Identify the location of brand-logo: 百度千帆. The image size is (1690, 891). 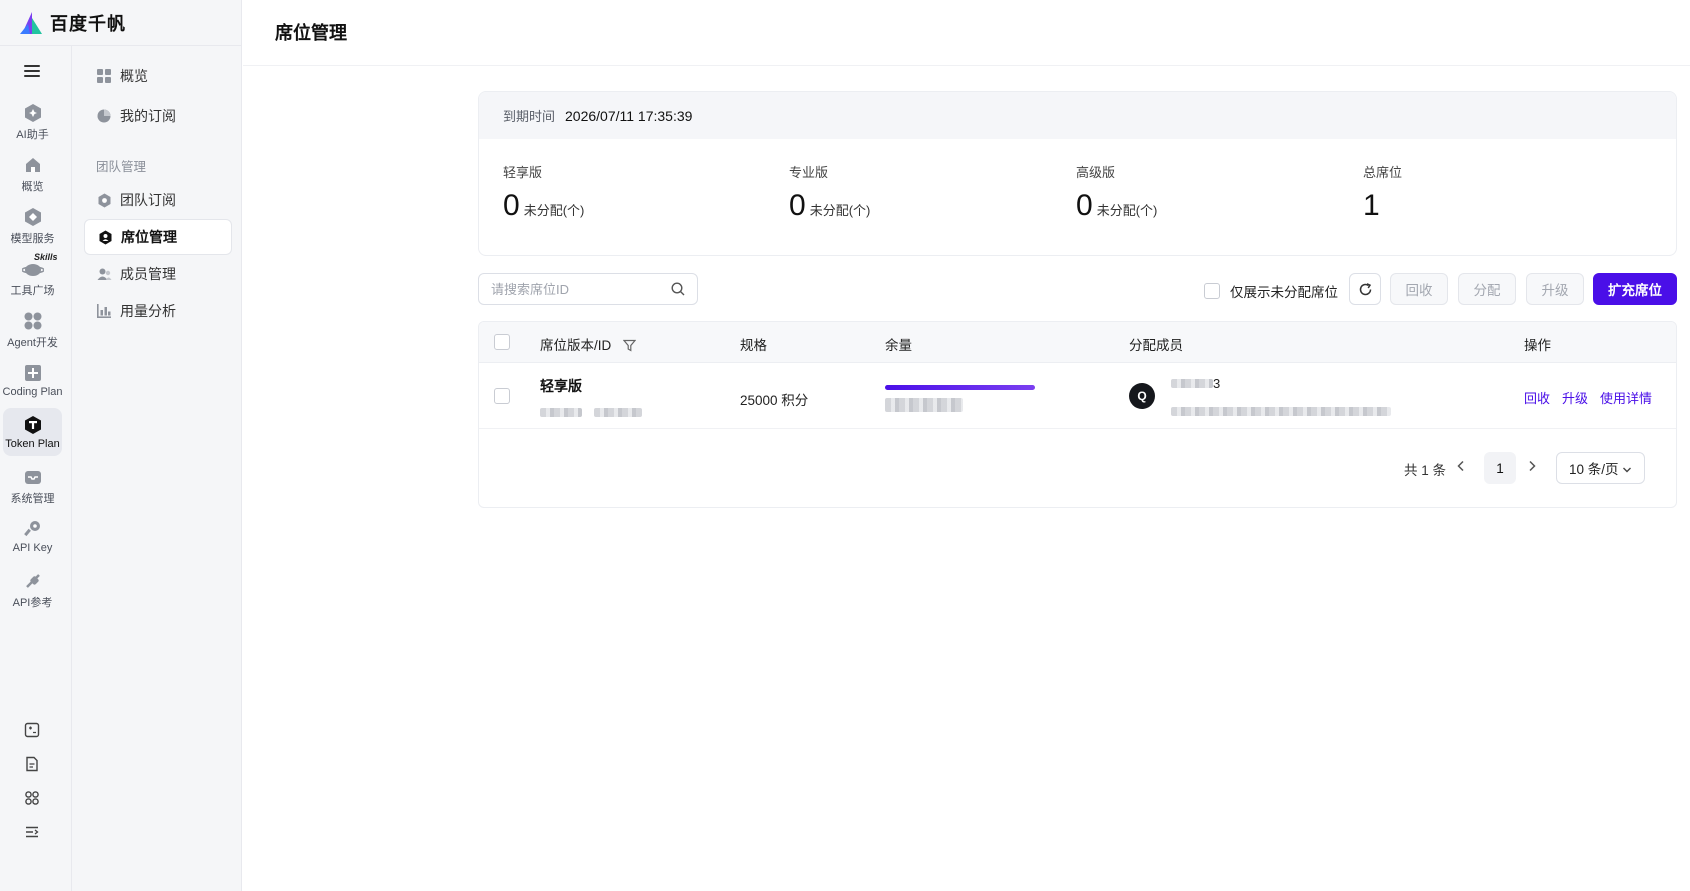
(121, 23).